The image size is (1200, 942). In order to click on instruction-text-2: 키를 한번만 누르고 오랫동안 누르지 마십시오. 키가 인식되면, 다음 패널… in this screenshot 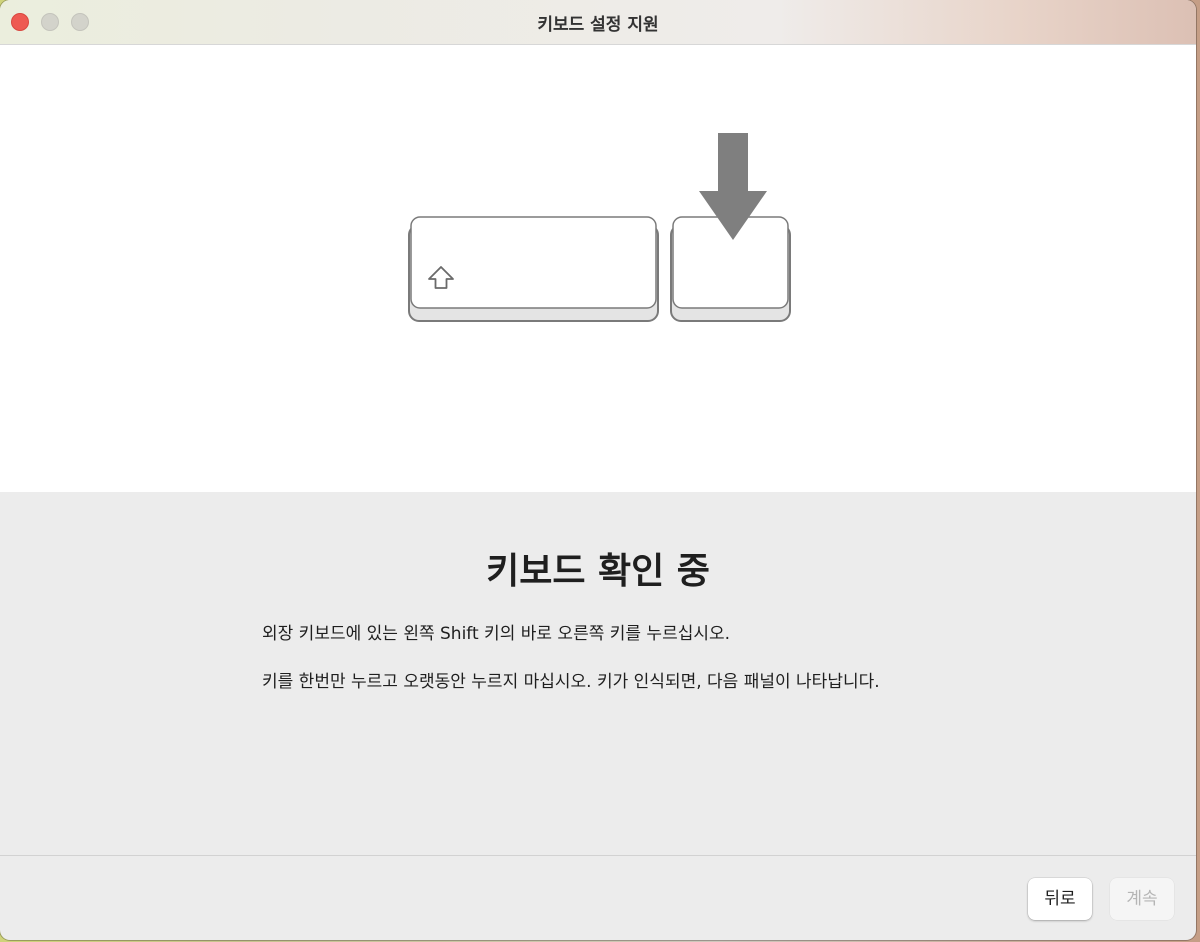, I will do `click(571, 682)`.